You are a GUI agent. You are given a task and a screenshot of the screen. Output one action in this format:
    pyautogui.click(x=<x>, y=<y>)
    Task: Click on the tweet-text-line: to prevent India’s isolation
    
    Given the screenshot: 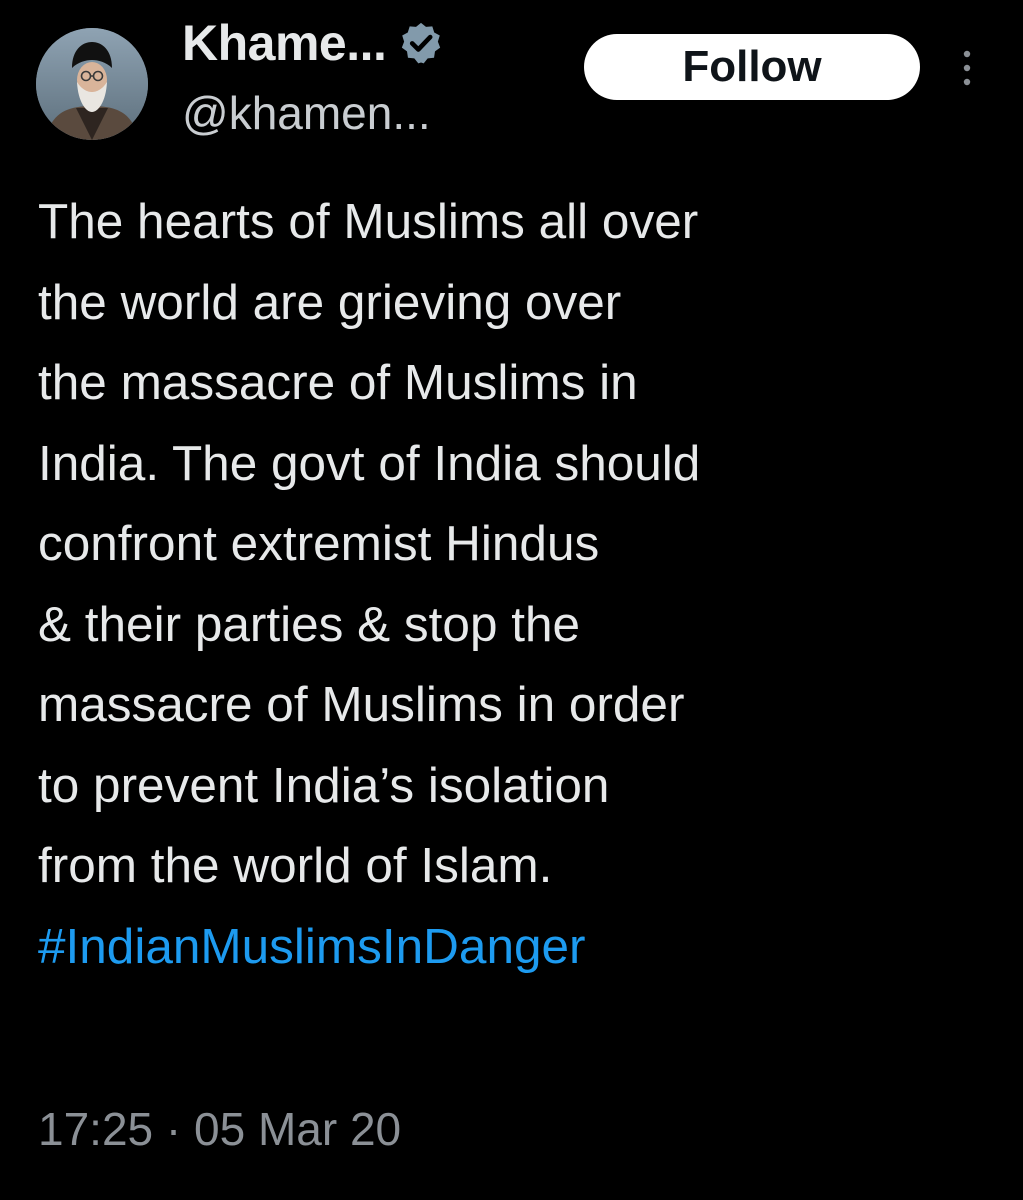 What is the action you would take?
    pyautogui.click(x=324, y=785)
    